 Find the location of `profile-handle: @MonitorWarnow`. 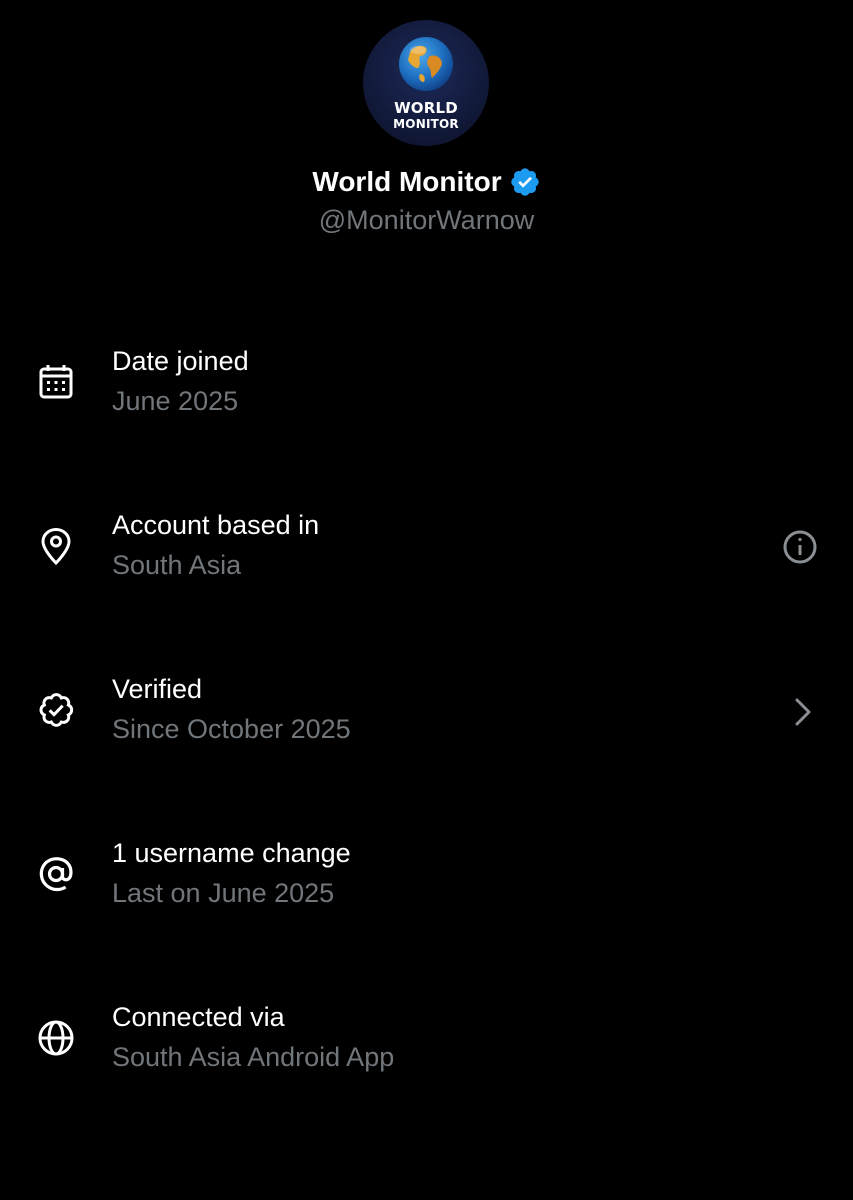

profile-handle: @MonitorWarnow is located at coordinates (426, 220).